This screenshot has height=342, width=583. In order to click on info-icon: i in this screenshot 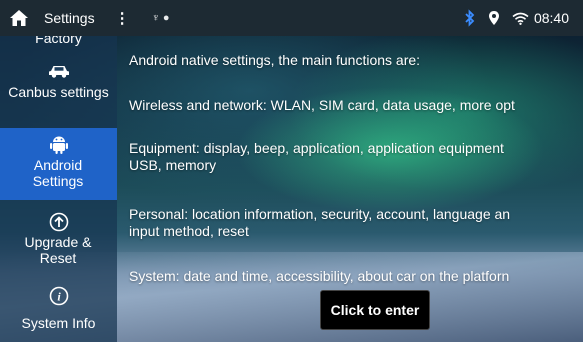, I will do `click(58, 296)`.